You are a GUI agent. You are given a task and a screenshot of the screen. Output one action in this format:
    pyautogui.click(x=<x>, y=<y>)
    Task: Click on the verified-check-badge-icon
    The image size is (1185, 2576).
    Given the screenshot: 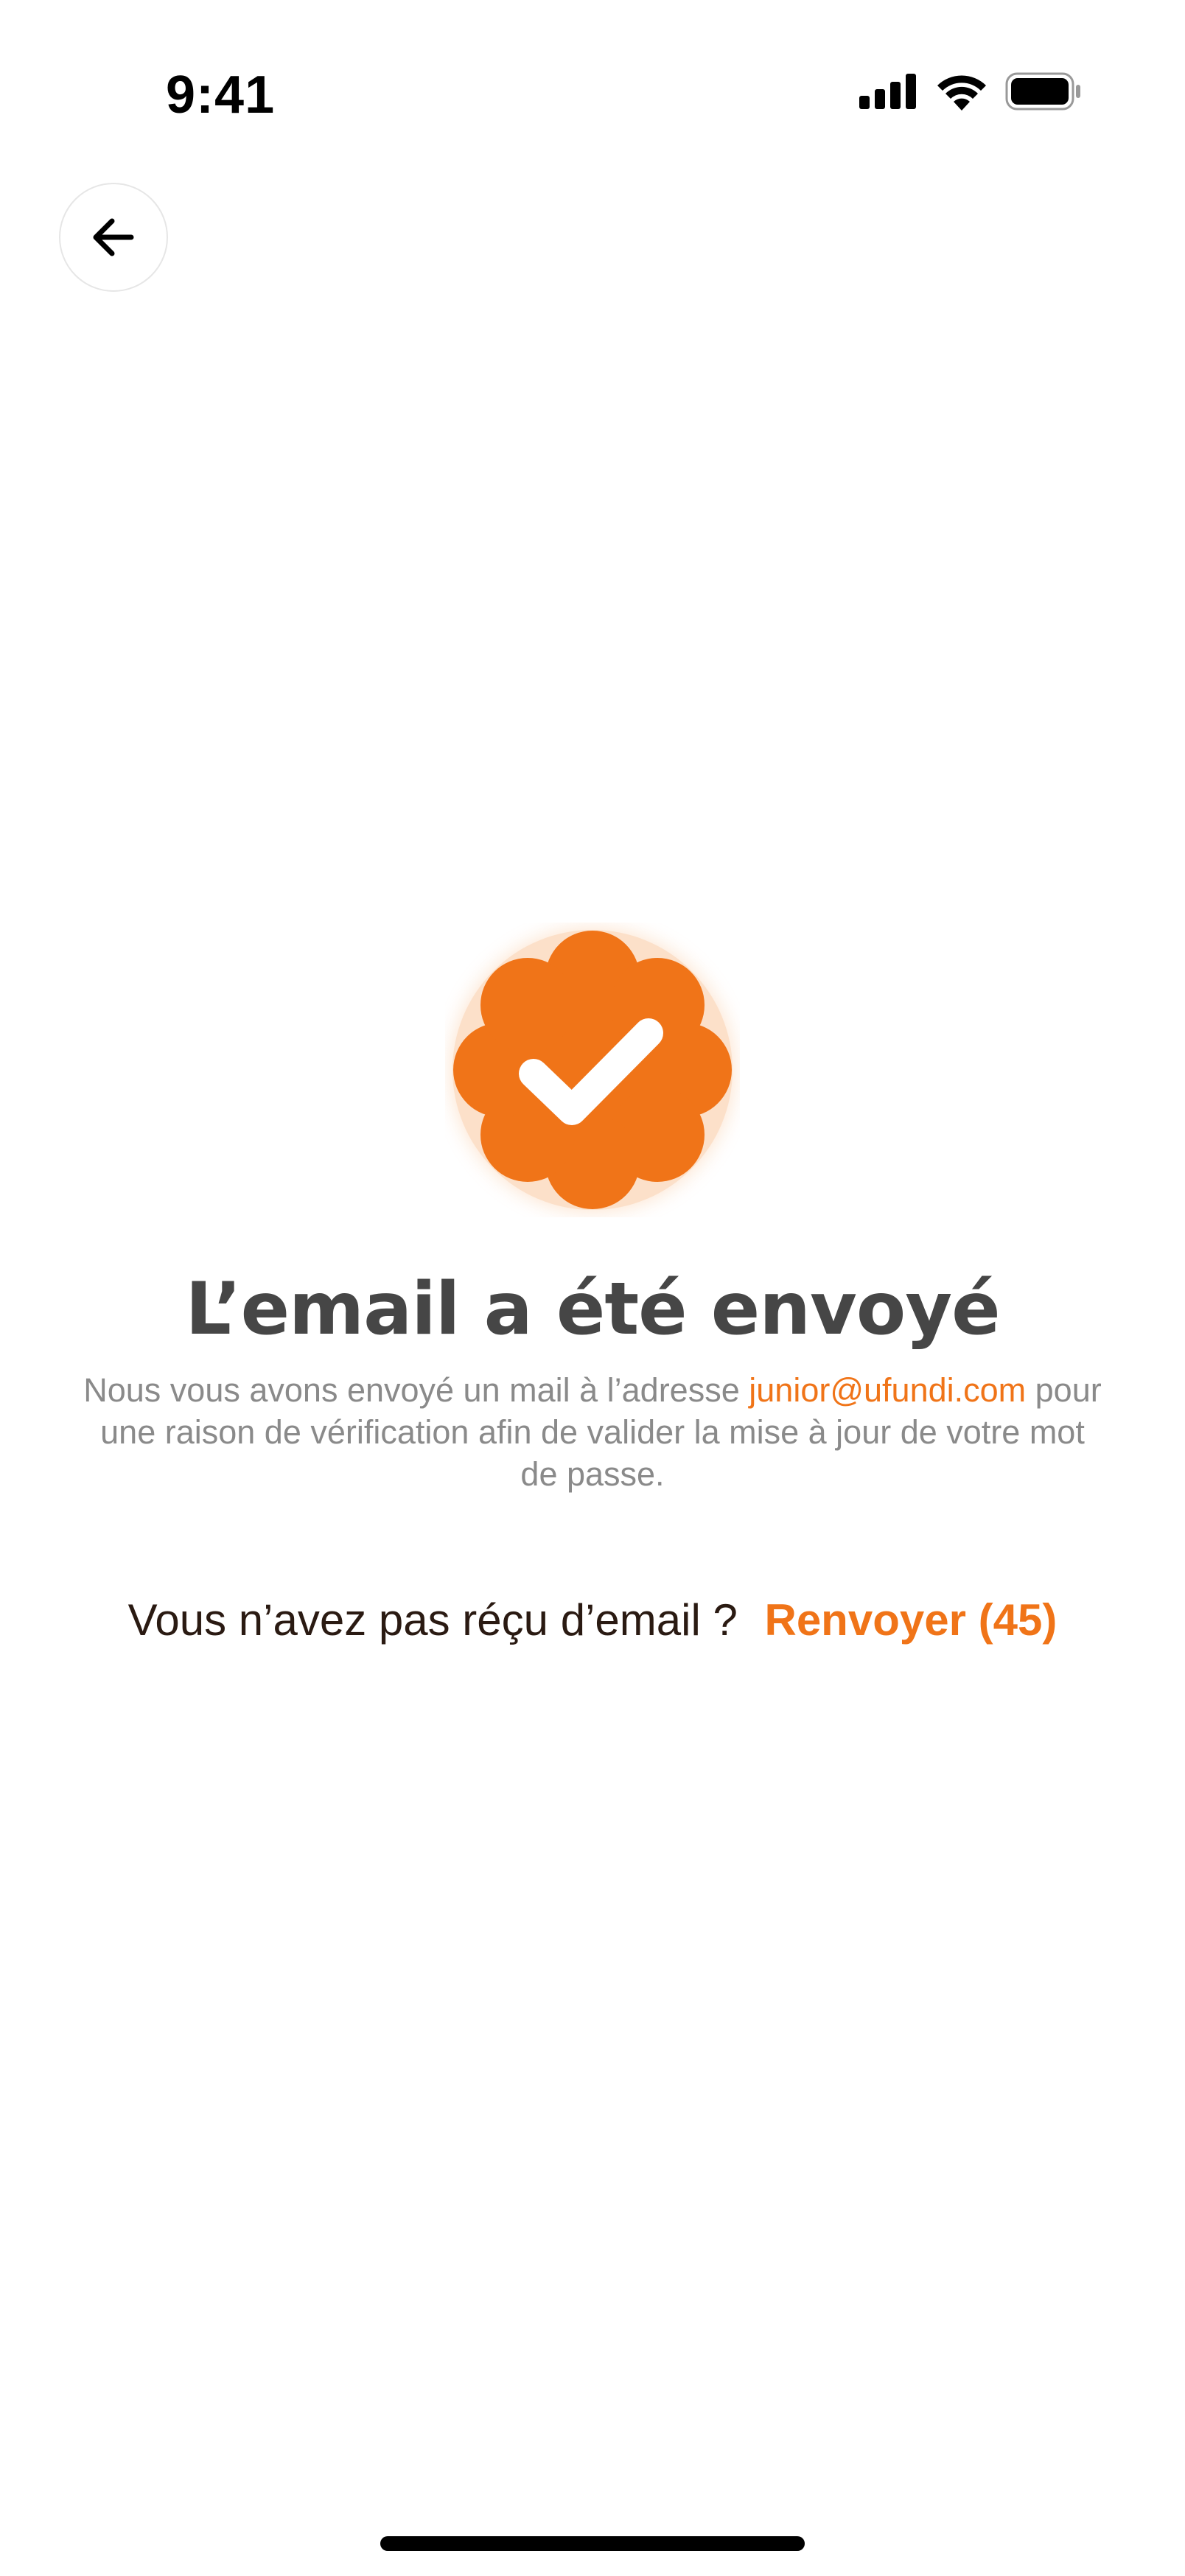 What is the action you would take?
    pyautogui.click(x=592, y=1070)
    